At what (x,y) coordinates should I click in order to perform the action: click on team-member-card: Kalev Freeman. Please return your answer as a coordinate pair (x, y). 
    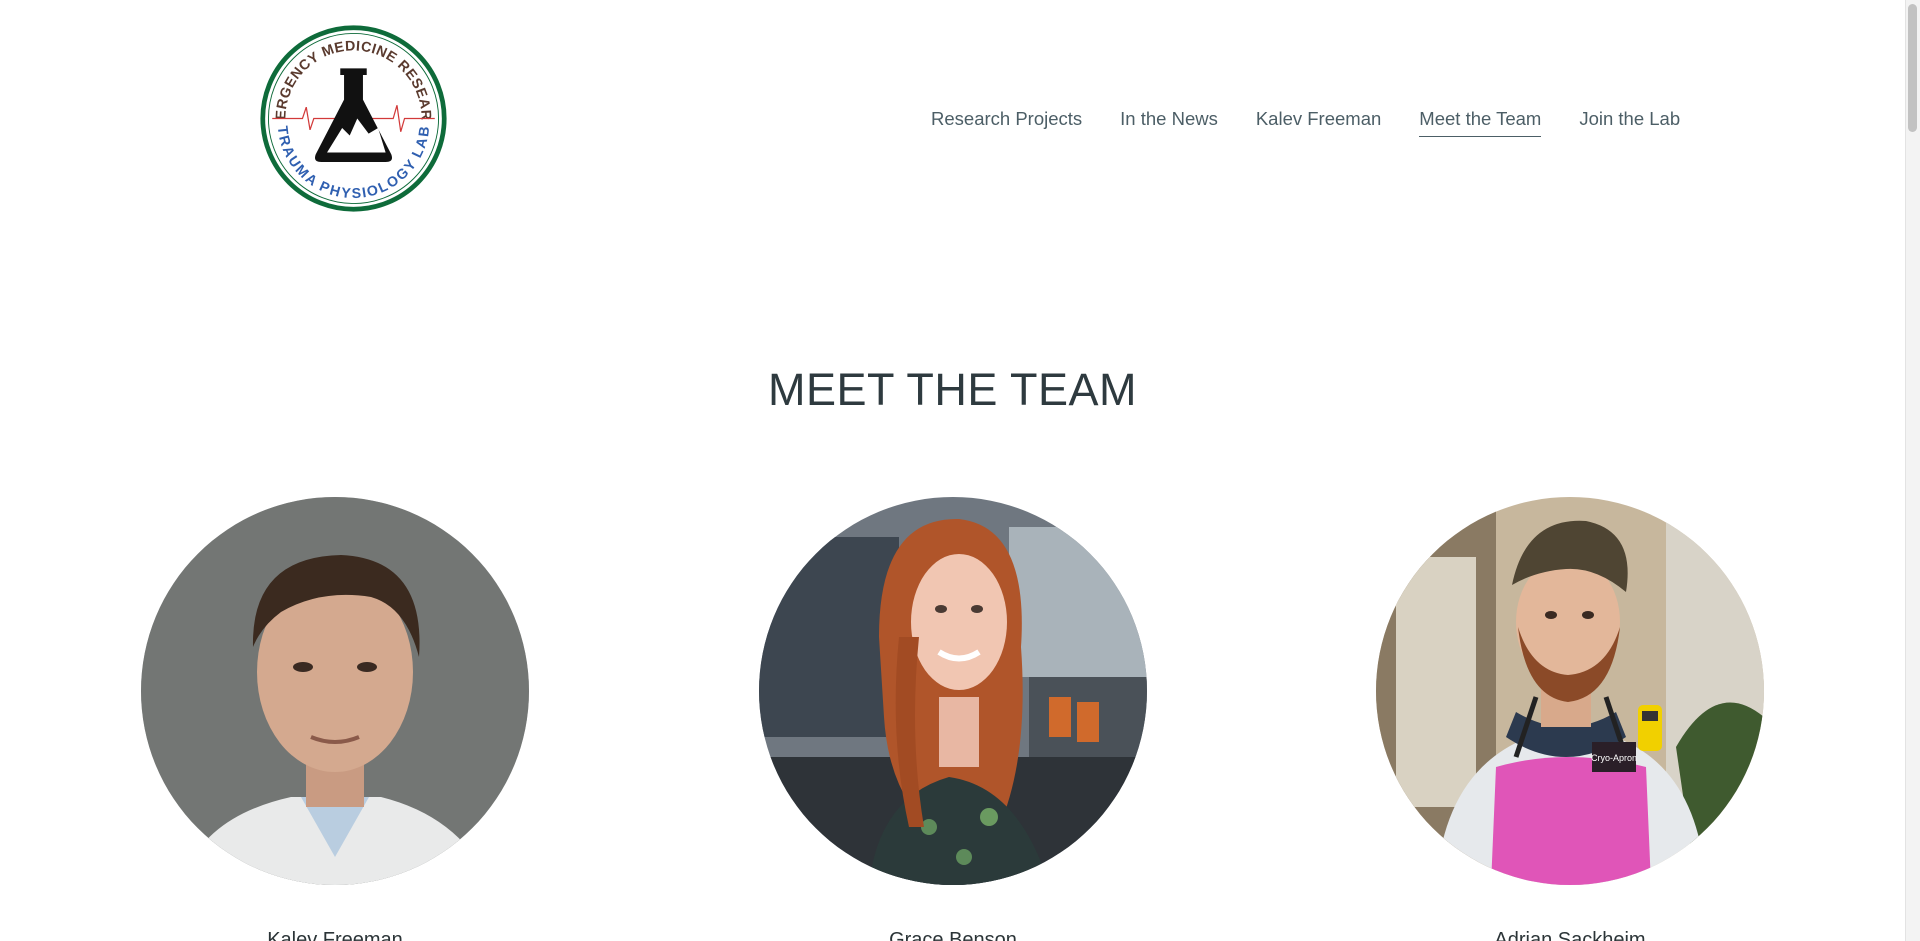
    Looking at the image, I should click on (335, 719).